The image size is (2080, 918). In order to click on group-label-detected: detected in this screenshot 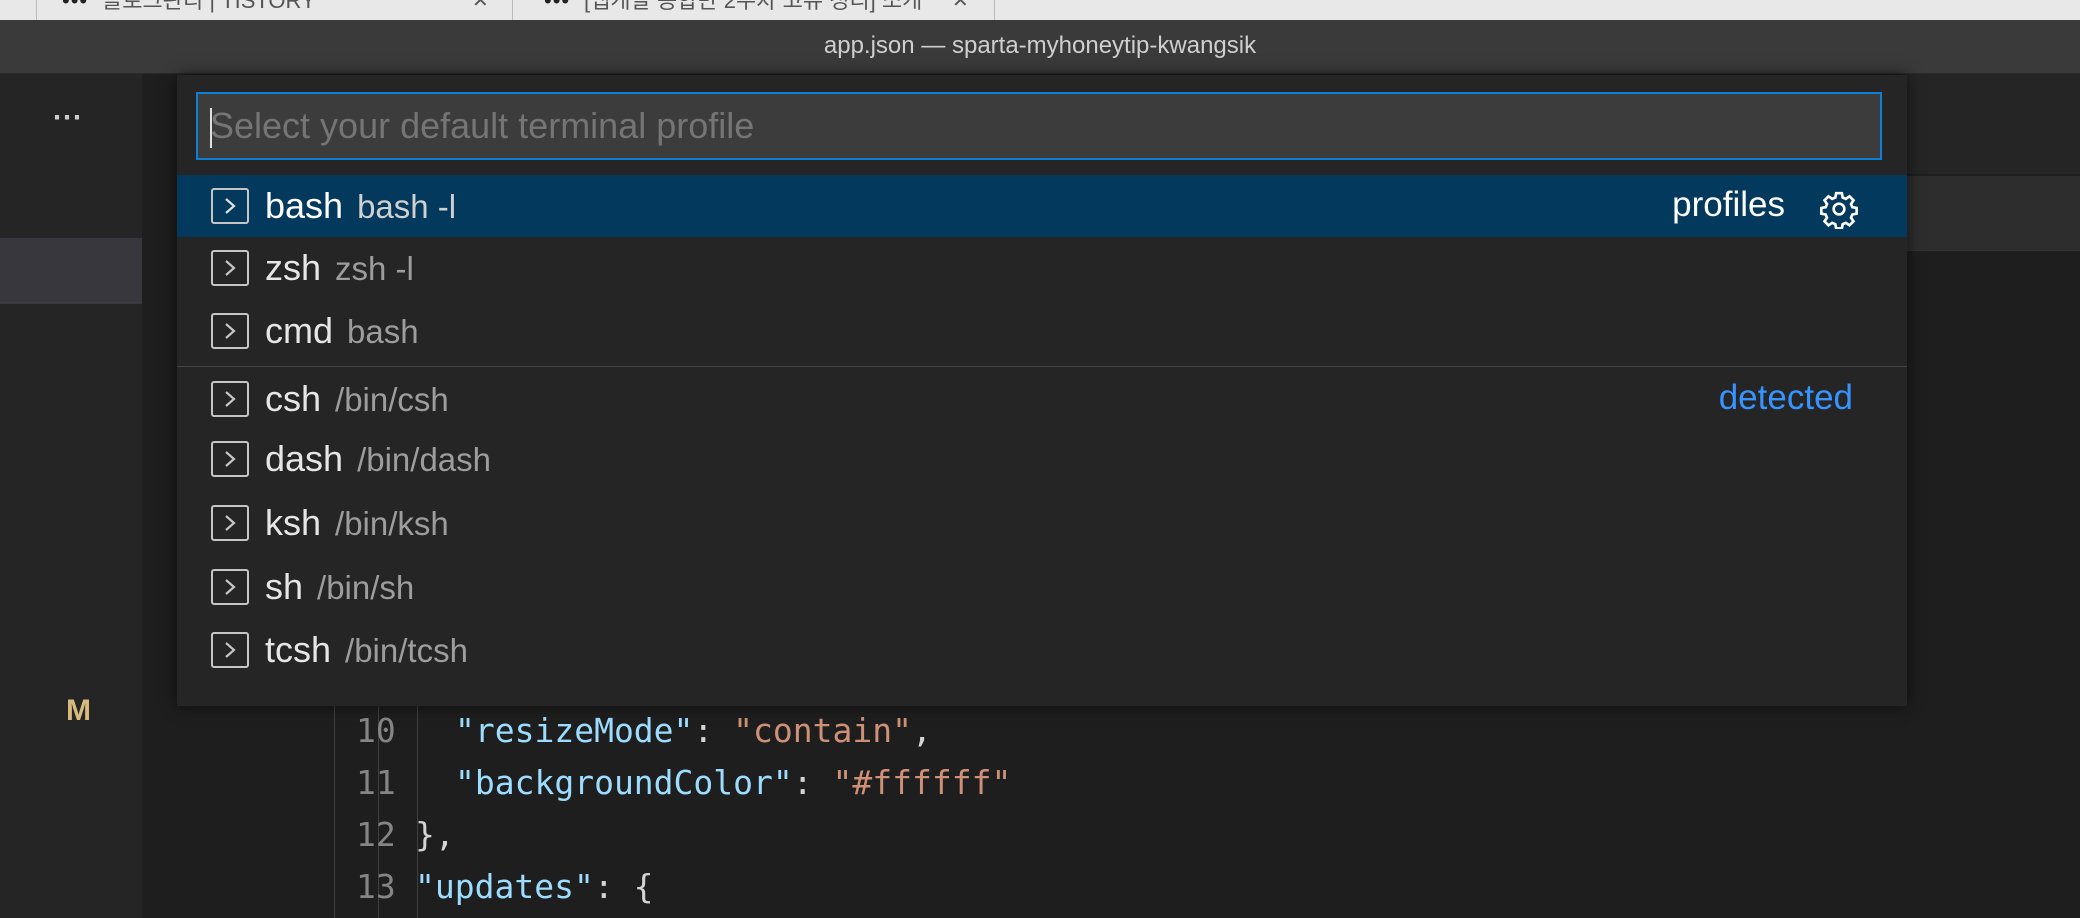, I will do `click(1785, 397)`.